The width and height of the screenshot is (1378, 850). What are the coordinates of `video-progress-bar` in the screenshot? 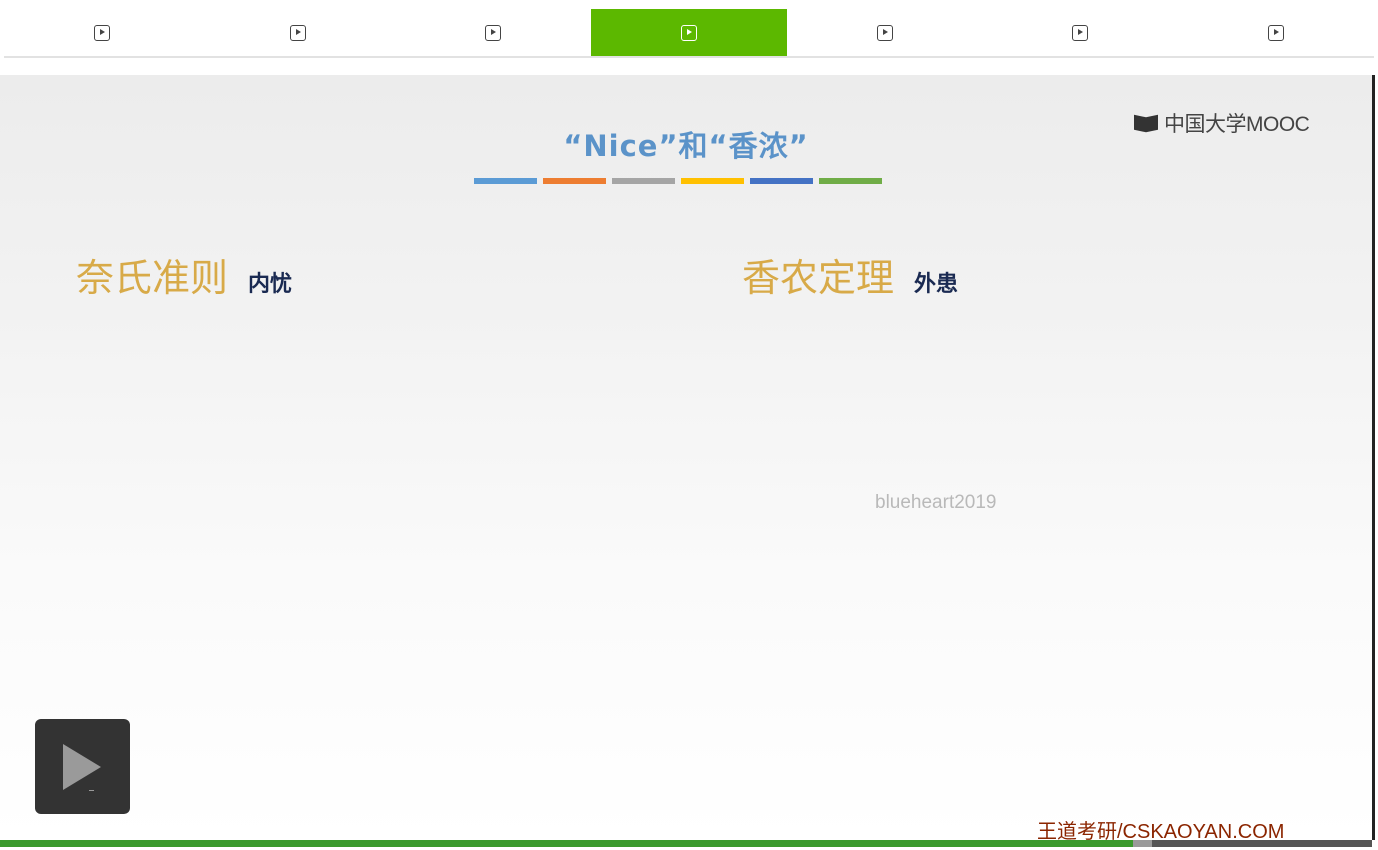 It's located at (686, 843).